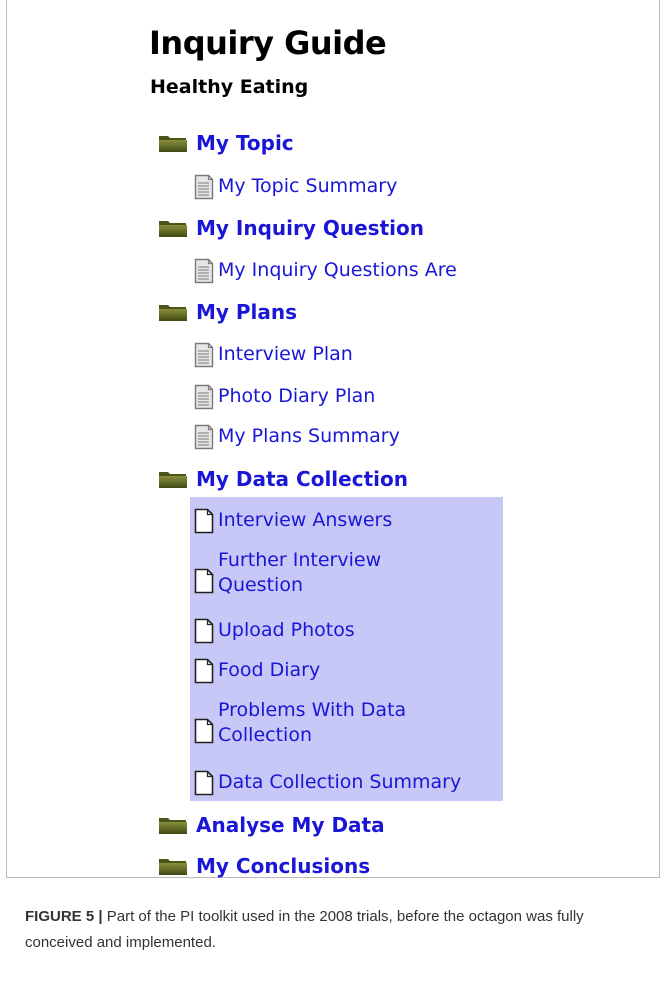  I want to click on folder-my-conclusions: My Conclusions, so click(264, 866).